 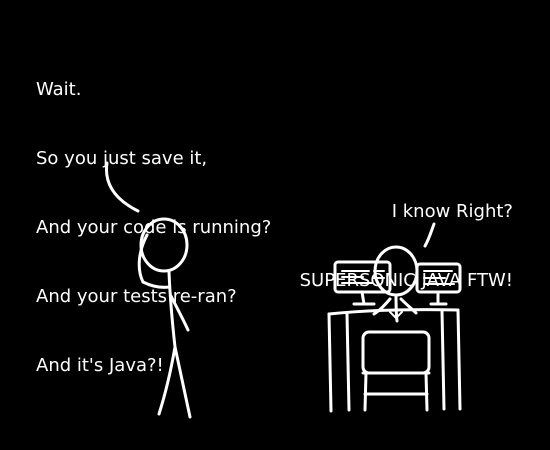 I want to click on desk, so click(x=394, y=360).